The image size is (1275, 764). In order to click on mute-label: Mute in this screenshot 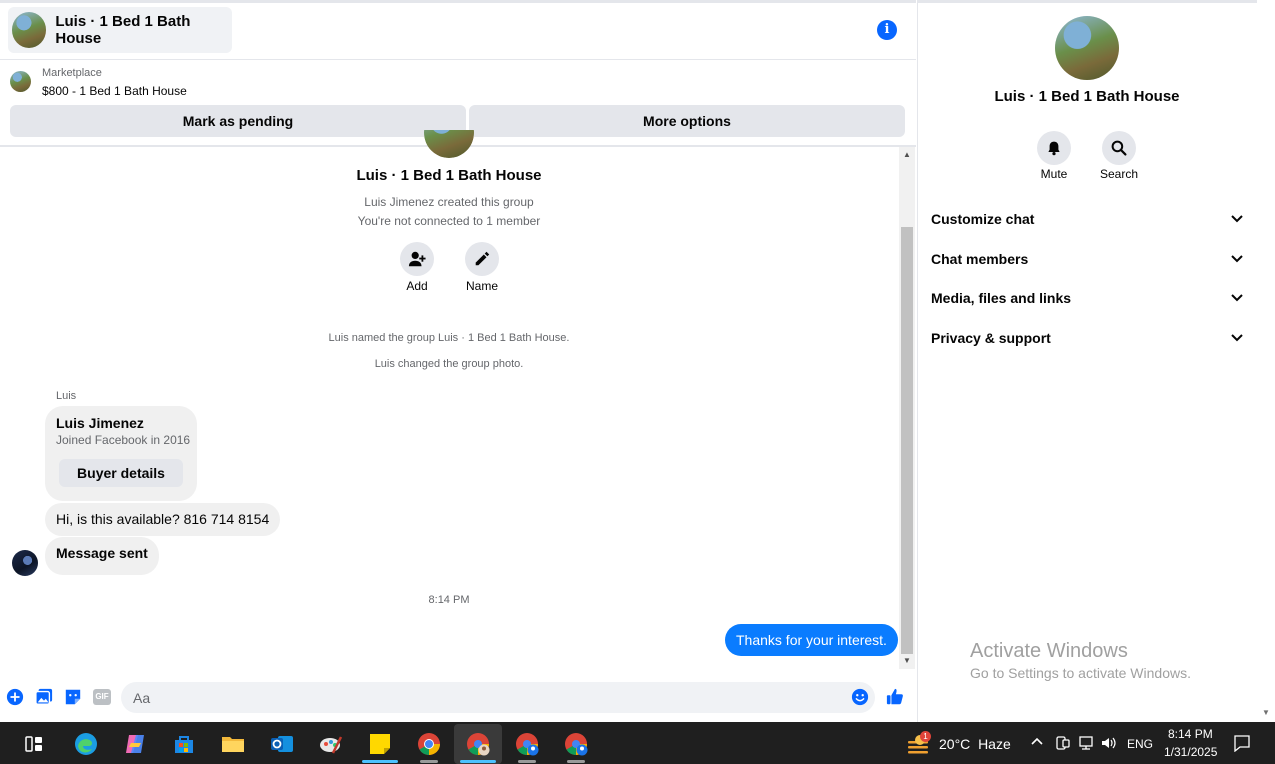, I will do `click(1054, 174)`.